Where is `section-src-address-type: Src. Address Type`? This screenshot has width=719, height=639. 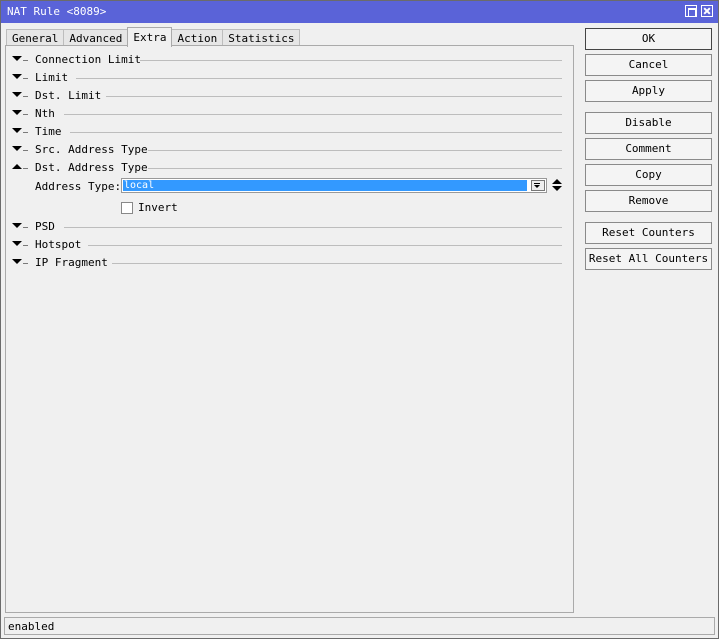
section-src-address-type: Src. Address Type is located at coordinates (285, 150).